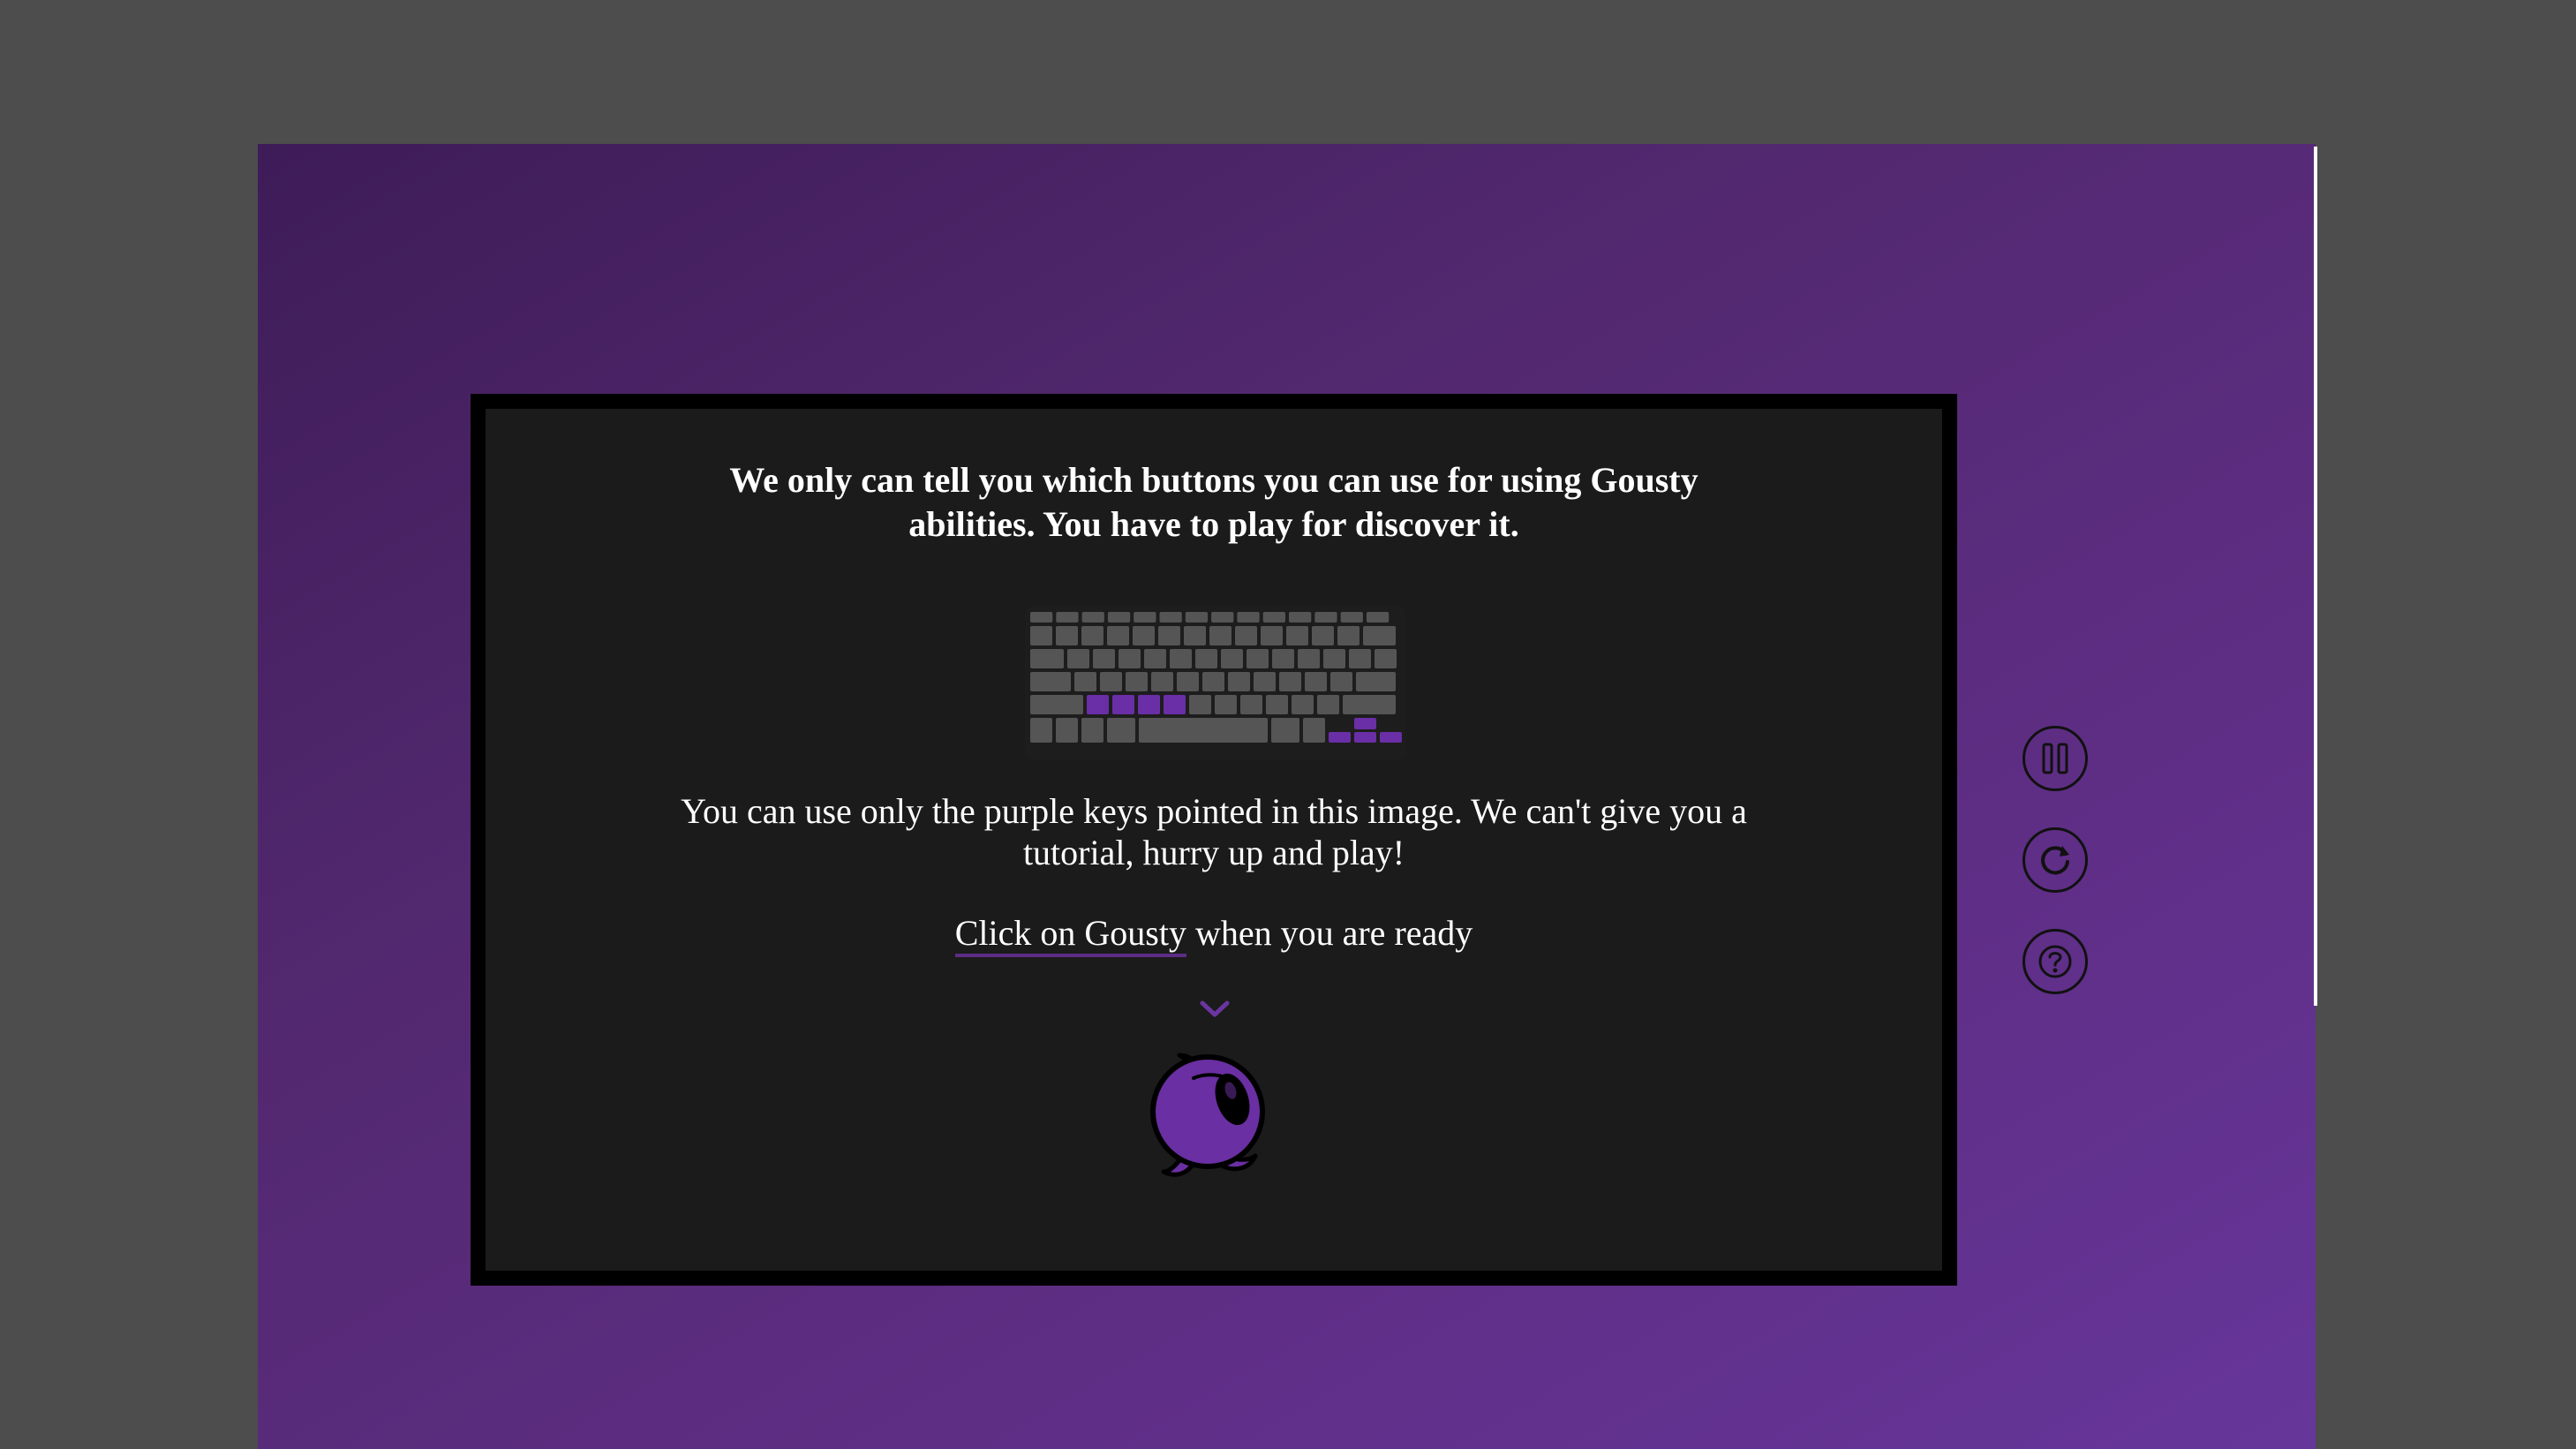 The width and height of the screenshot is (2576, 1449). What do you see at coordinates (1272, 635) in the screenshot?
I see `key-n9` at bounding box center [1272, 635].